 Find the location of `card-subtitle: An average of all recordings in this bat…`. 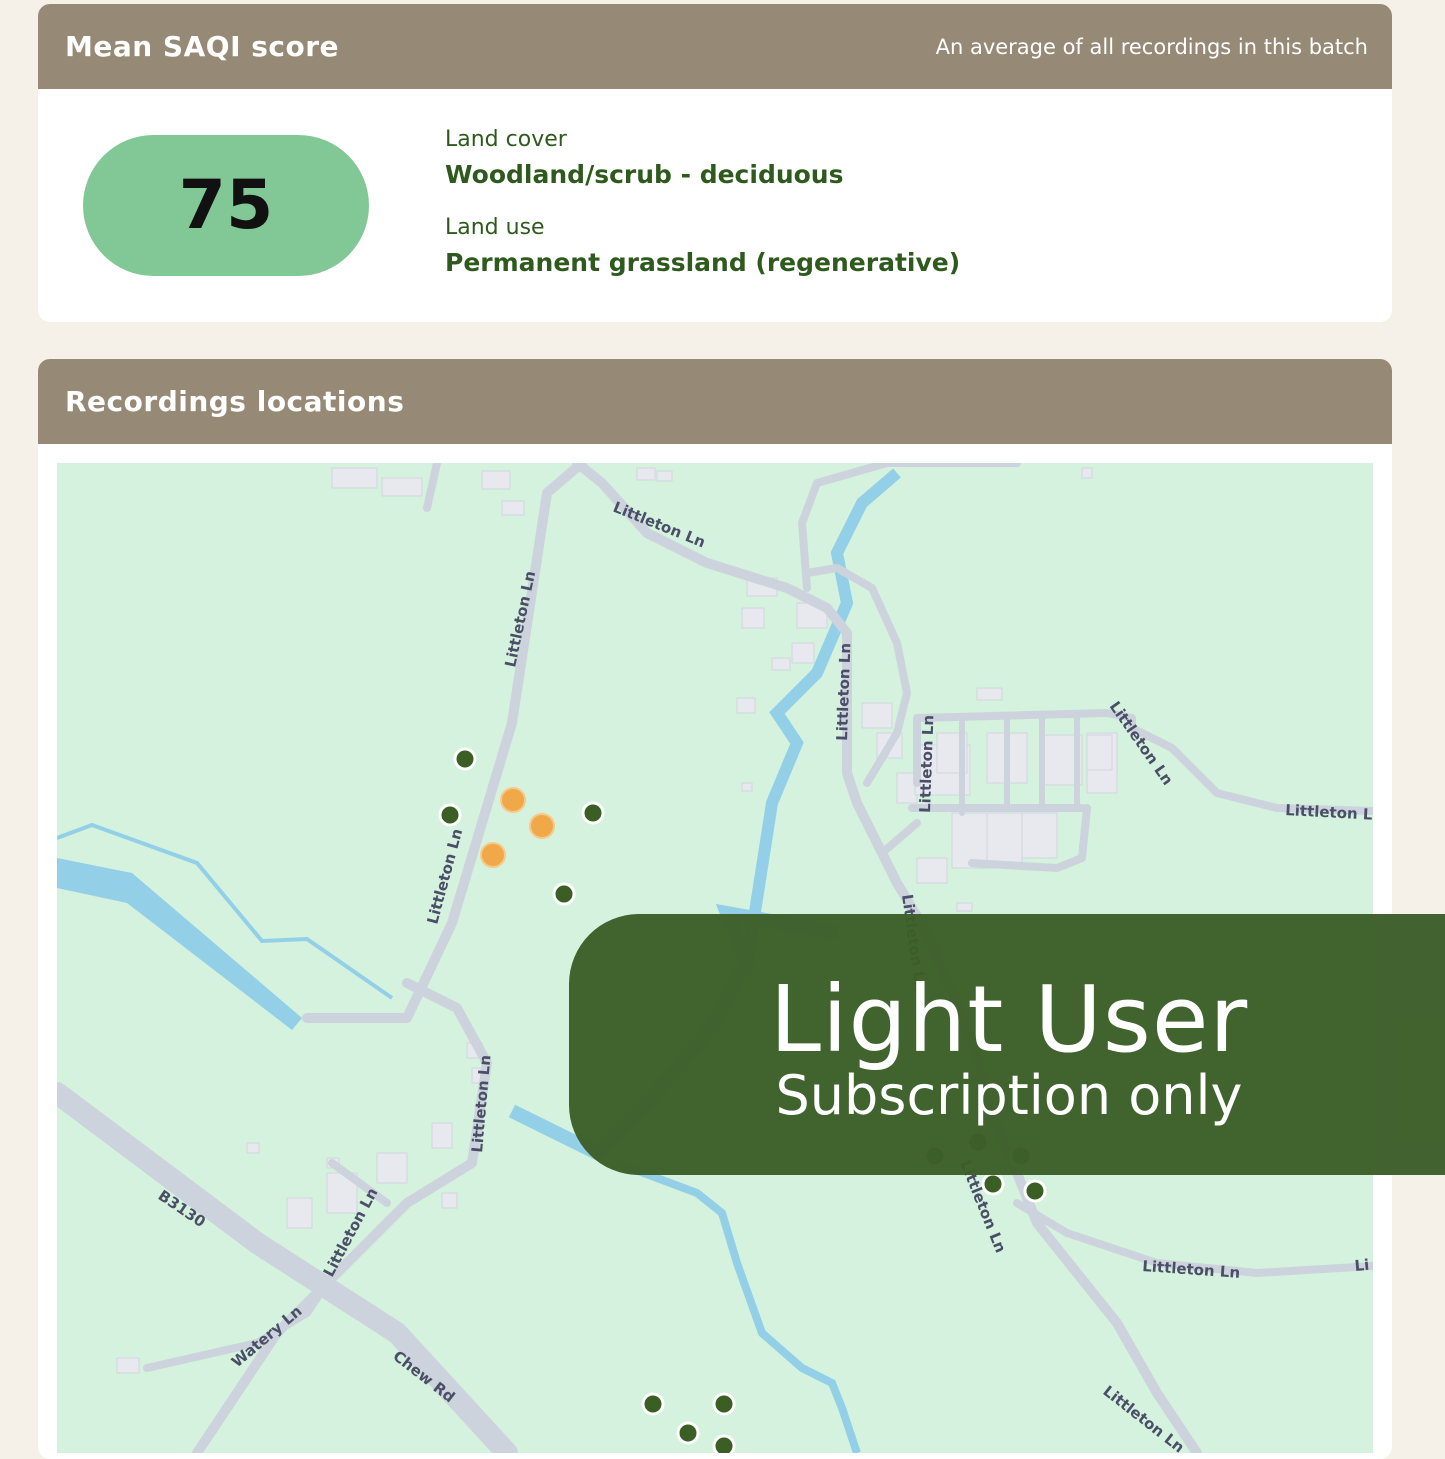

card-subtitle: An average of all recordings in this bat… is located at coordinates (1151, 46).